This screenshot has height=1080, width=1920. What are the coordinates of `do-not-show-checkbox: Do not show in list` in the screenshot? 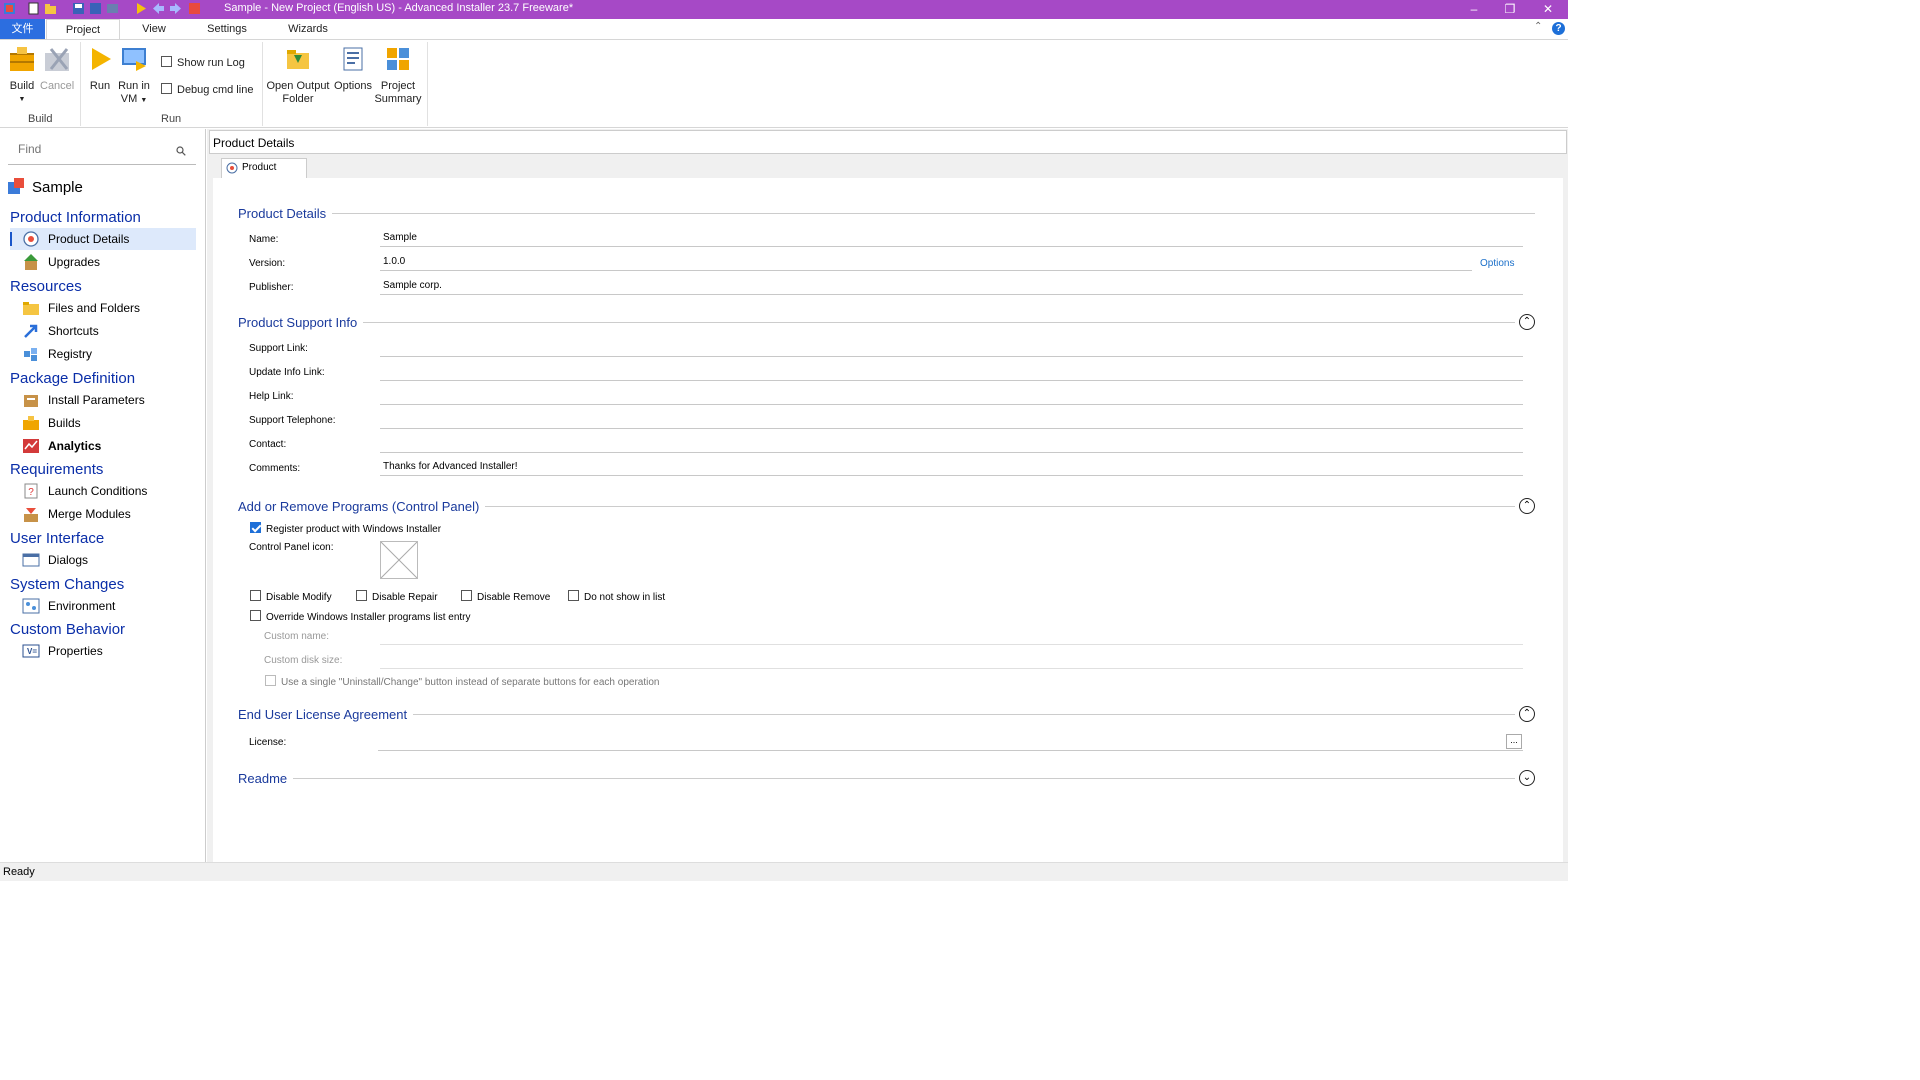 It's located at (616, 596).